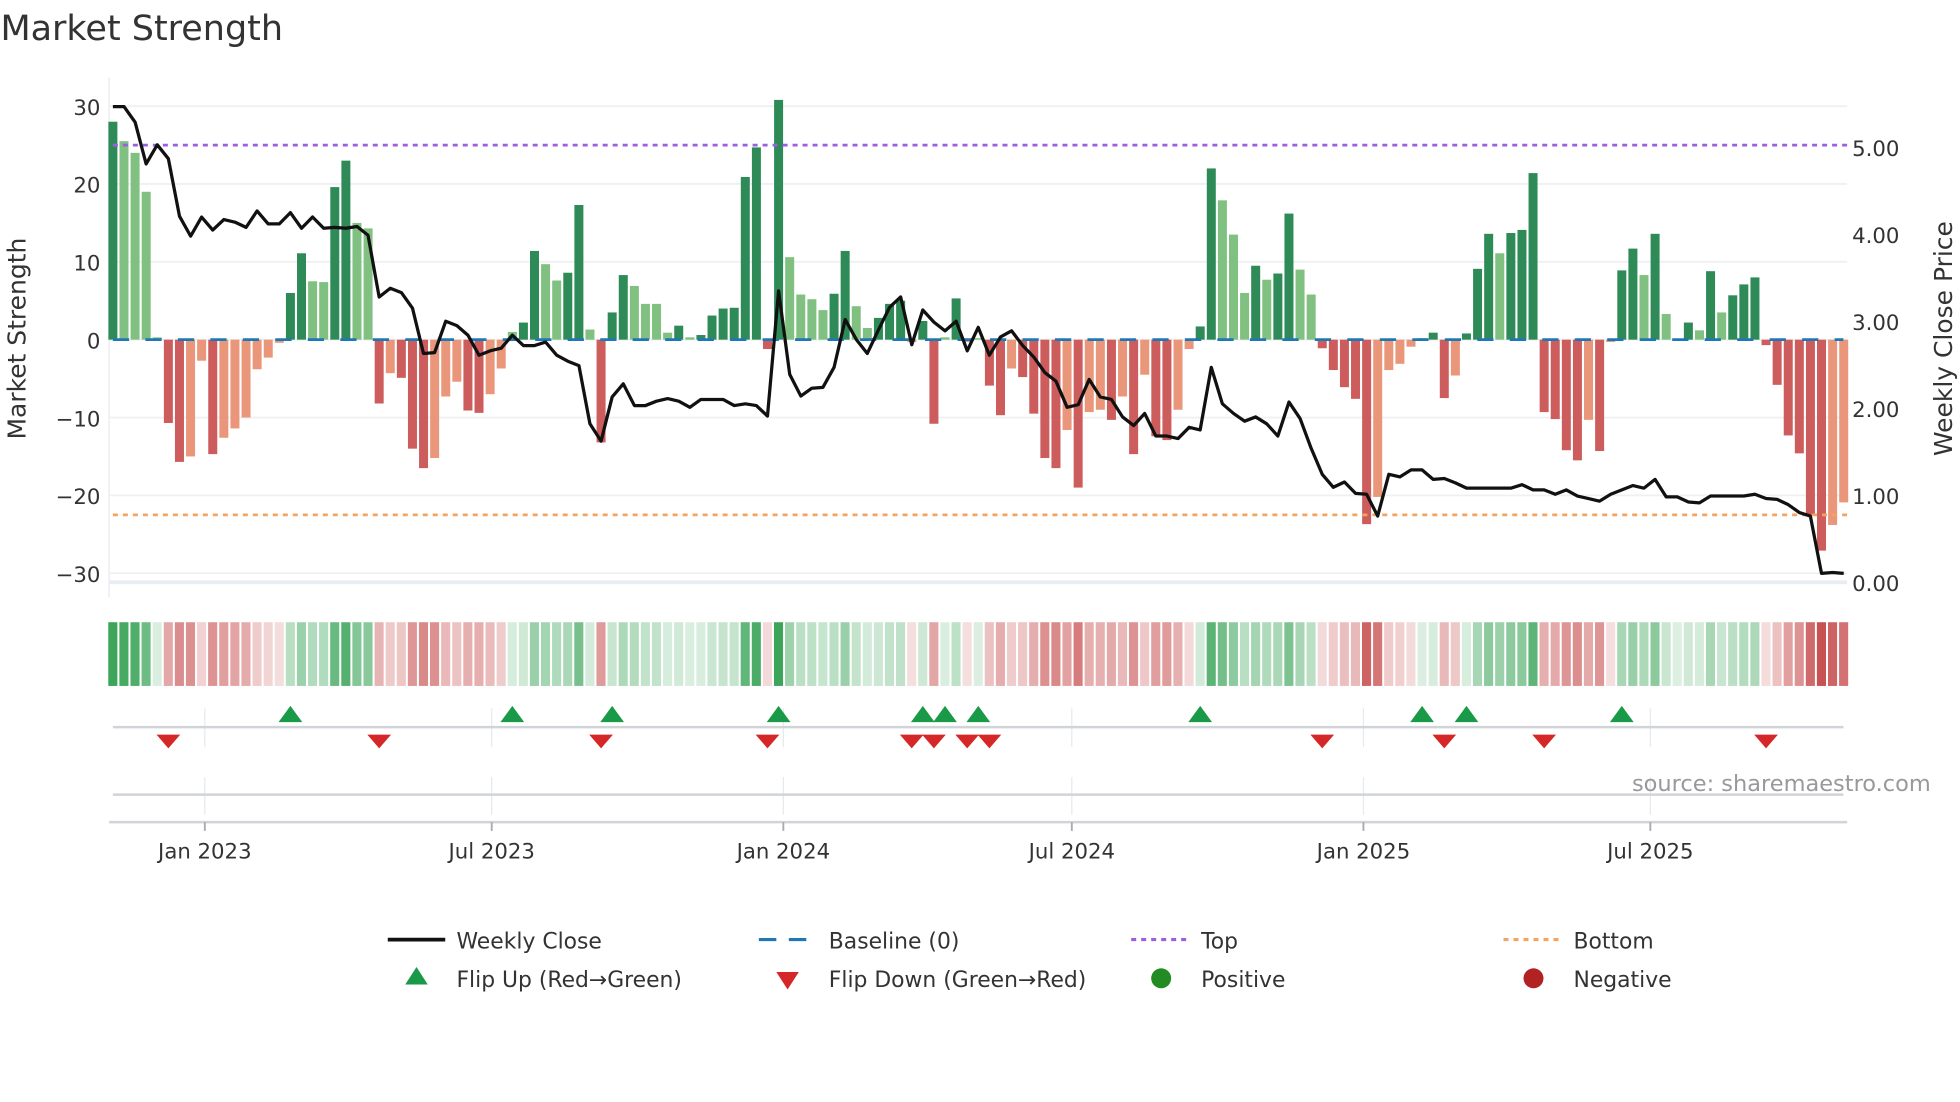 The height and width of the screenshot is (1102, 1960). What do you see at coordinates (894, 941) in the screenshot?
I see `legend-baseline: Baseline (0)` at bounding box center [894, 941].